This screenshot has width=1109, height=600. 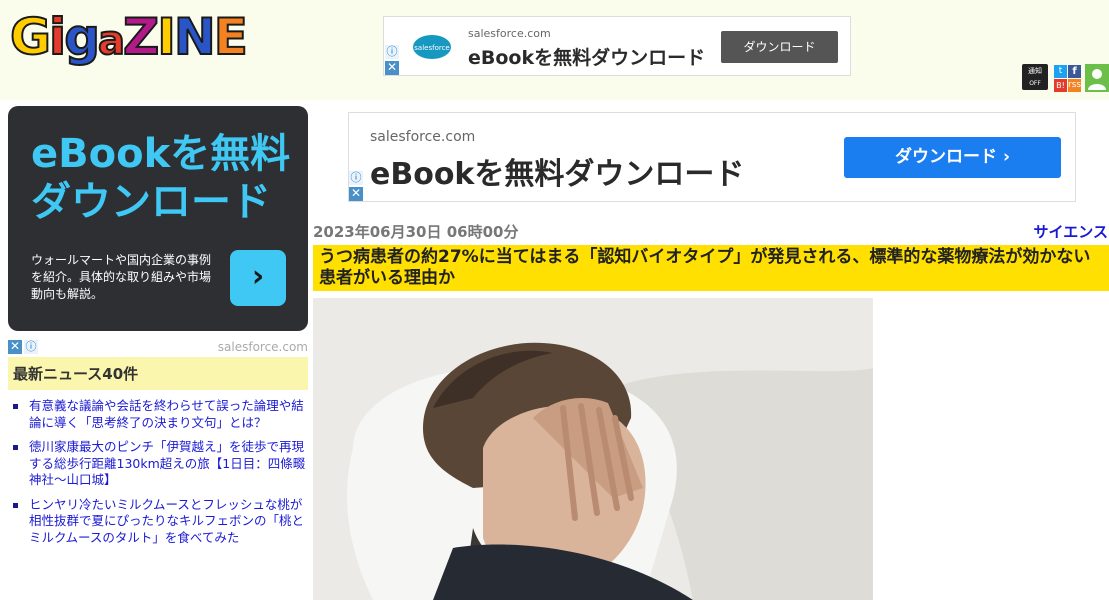 I want to click on article-date: 2023年06月30日 06時00分, so click(x=416, y=232).